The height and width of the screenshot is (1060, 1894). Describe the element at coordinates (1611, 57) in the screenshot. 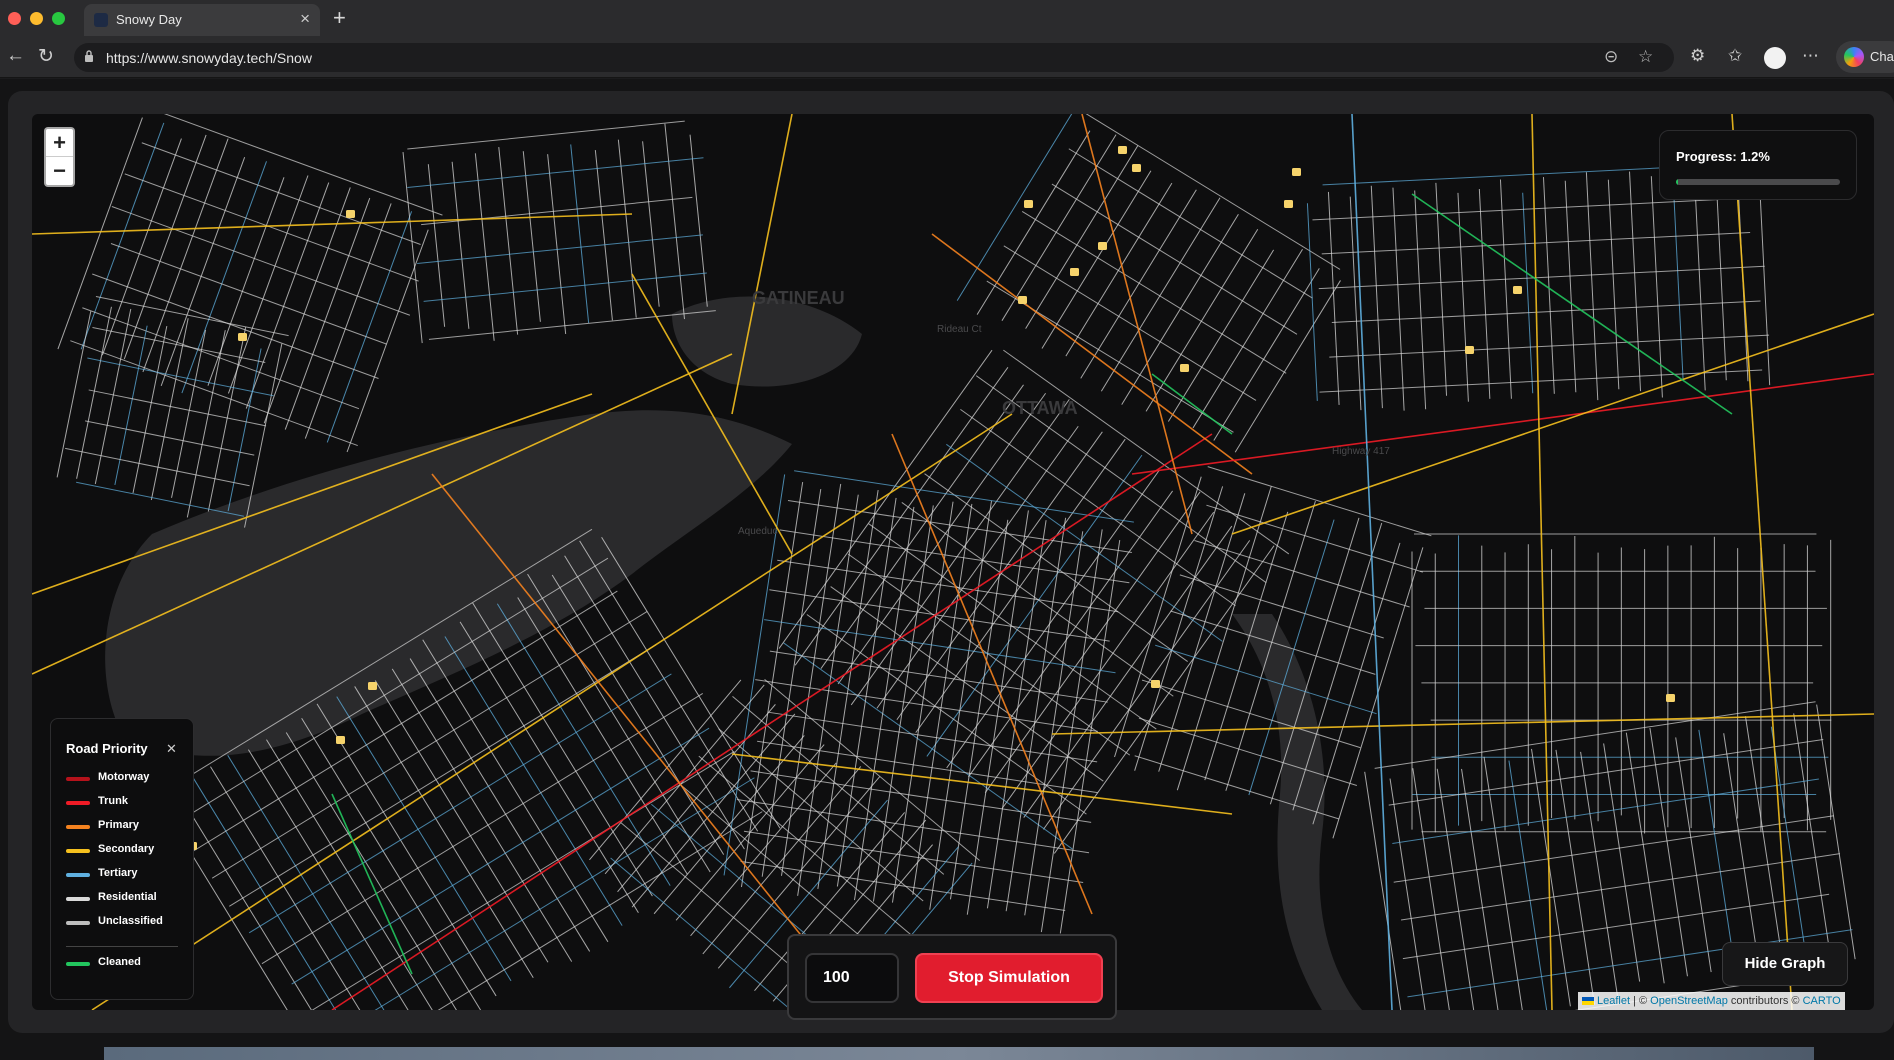

I see `reader-icon: ⊝` at that location.